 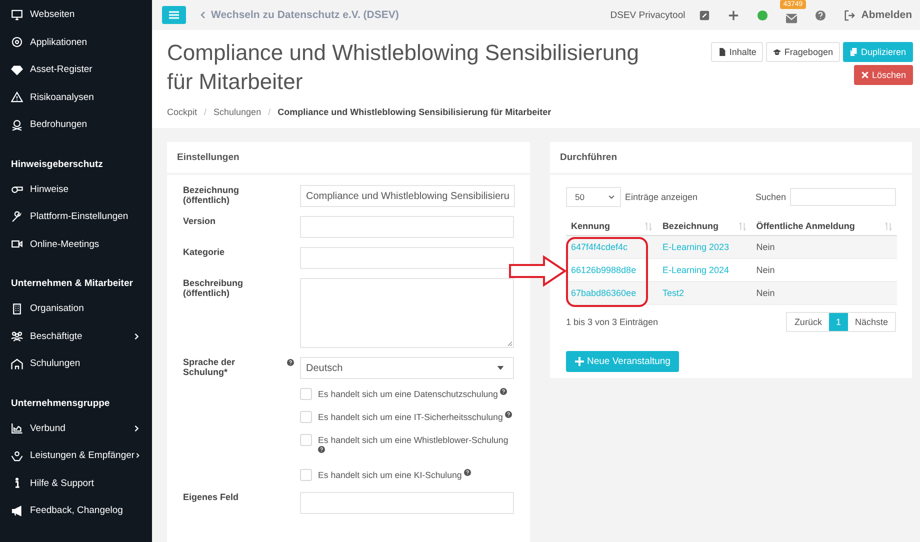 I want to click on field-label: Sprache der Schulung*, so click(x=209, y=368).